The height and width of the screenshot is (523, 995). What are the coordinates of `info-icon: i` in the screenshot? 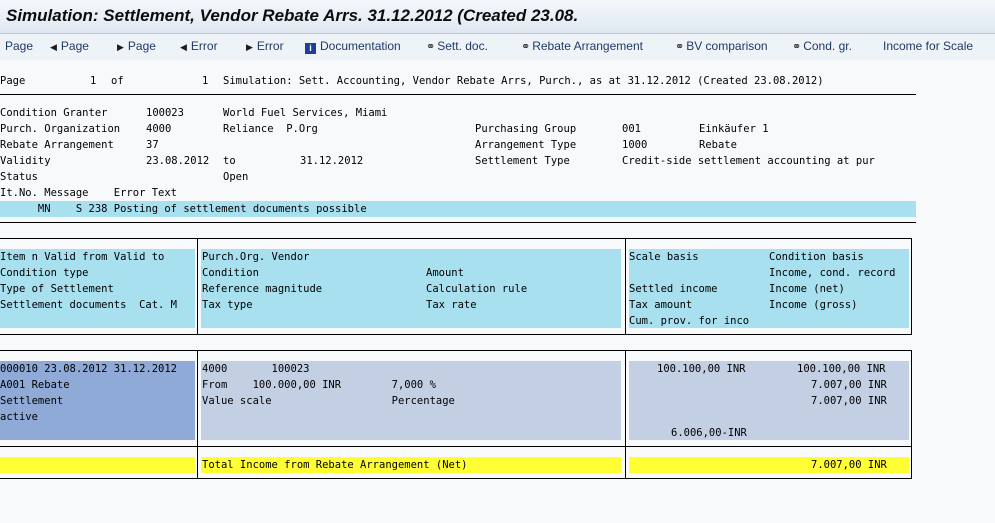 It's located at (310, 48).